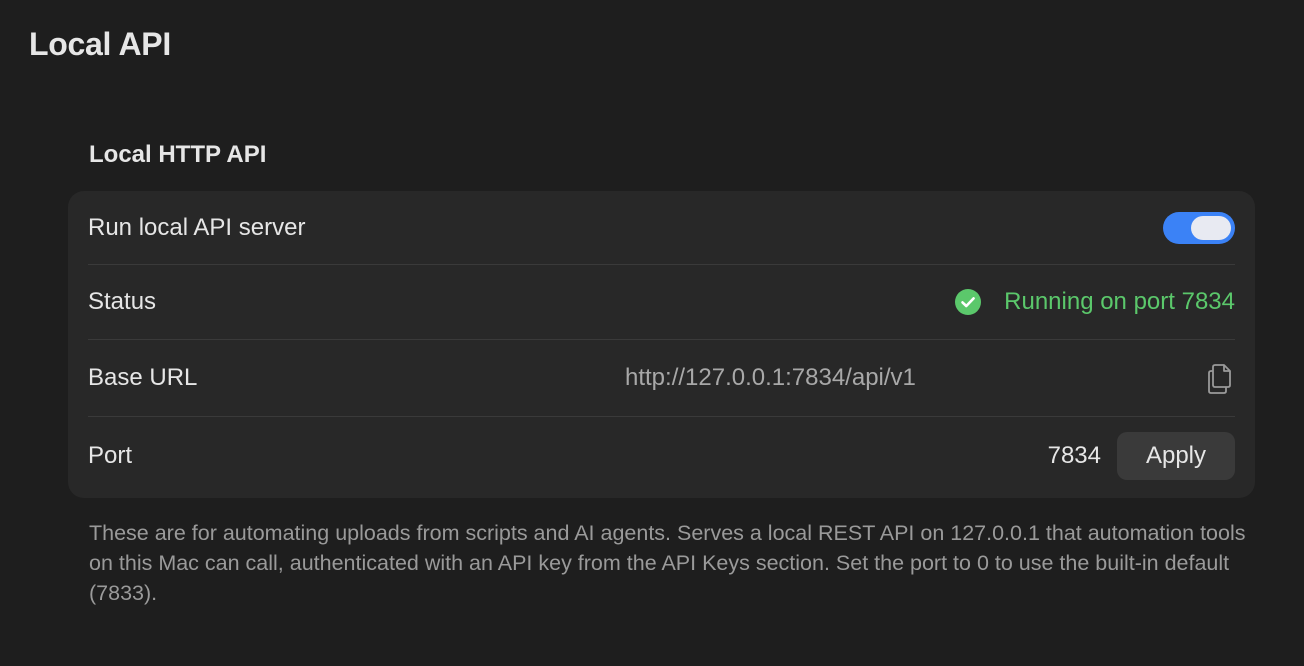 The height and width of the screenshot is (666, 1304). I want to click on run-server-toggle, so click(1199, 227).